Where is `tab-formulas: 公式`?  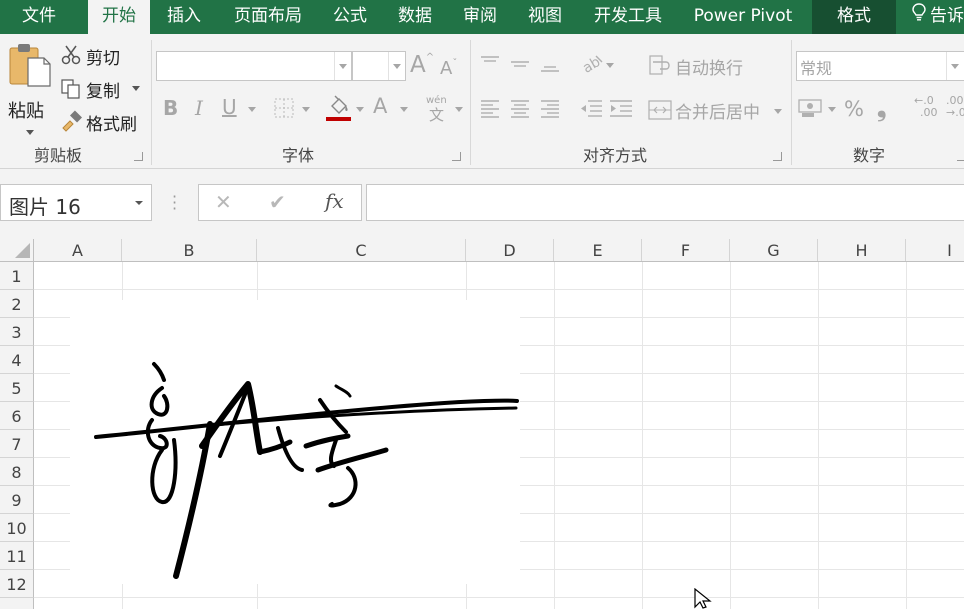 tab-formulas: 公式 is located at coordinates (350, 17).